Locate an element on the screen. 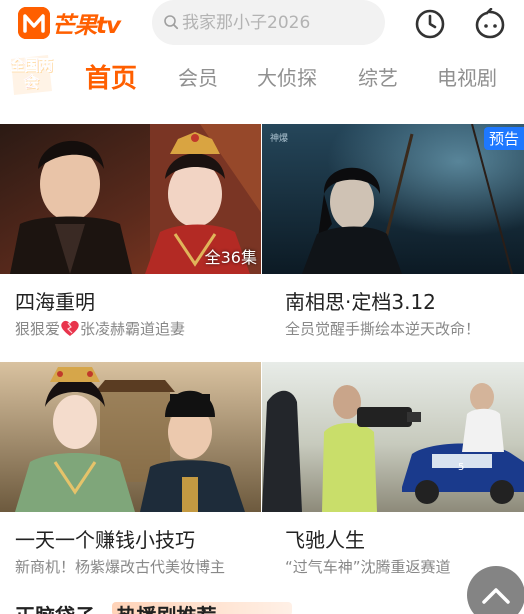  mango-tv-logo: 芒果tv is located at coordinates (69, 23).